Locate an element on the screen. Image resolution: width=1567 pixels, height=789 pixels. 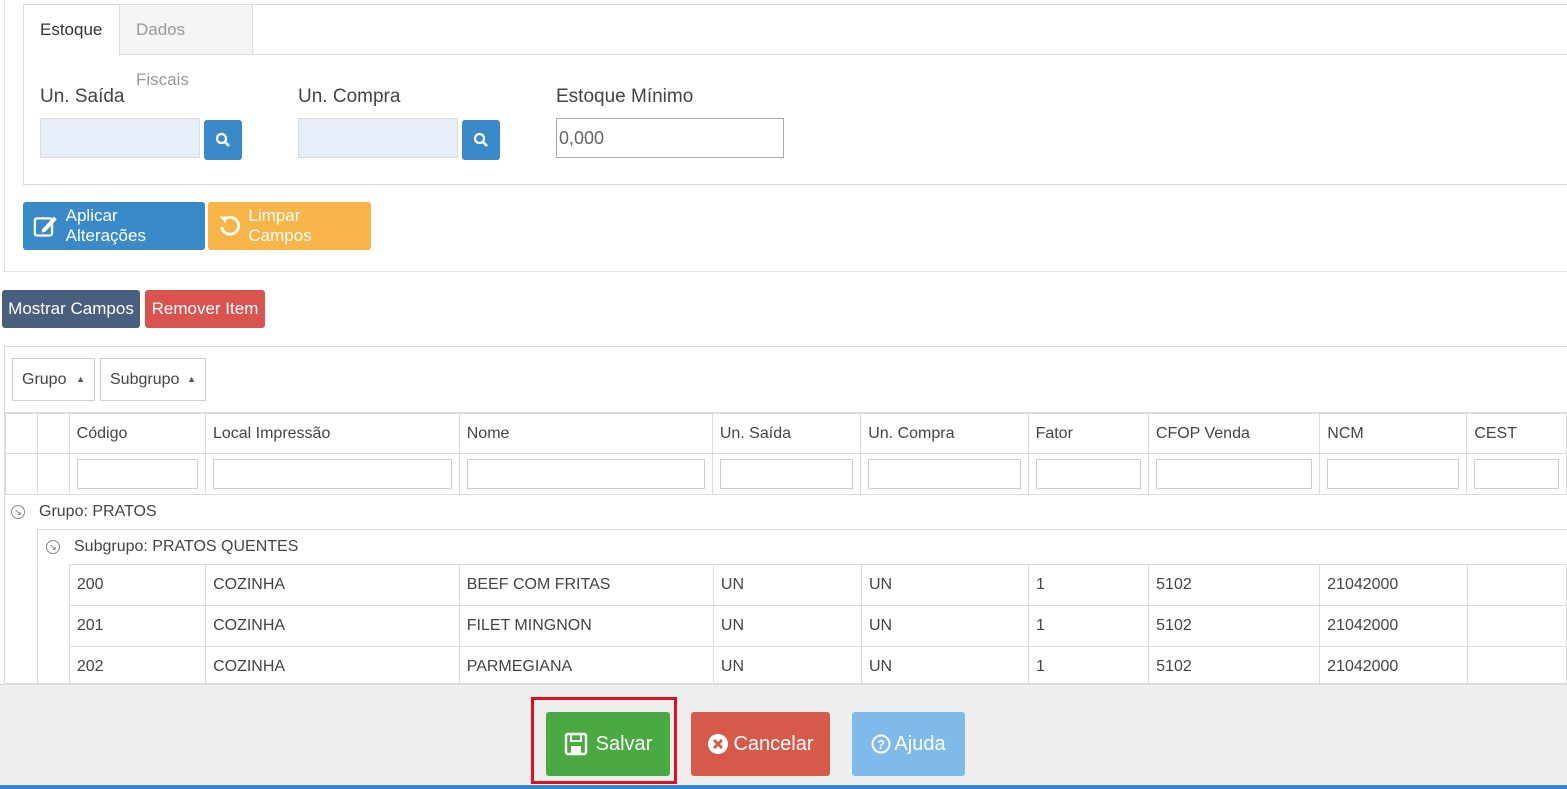
un-compra-label: Un. Compra is located at coordinates (349, 96).